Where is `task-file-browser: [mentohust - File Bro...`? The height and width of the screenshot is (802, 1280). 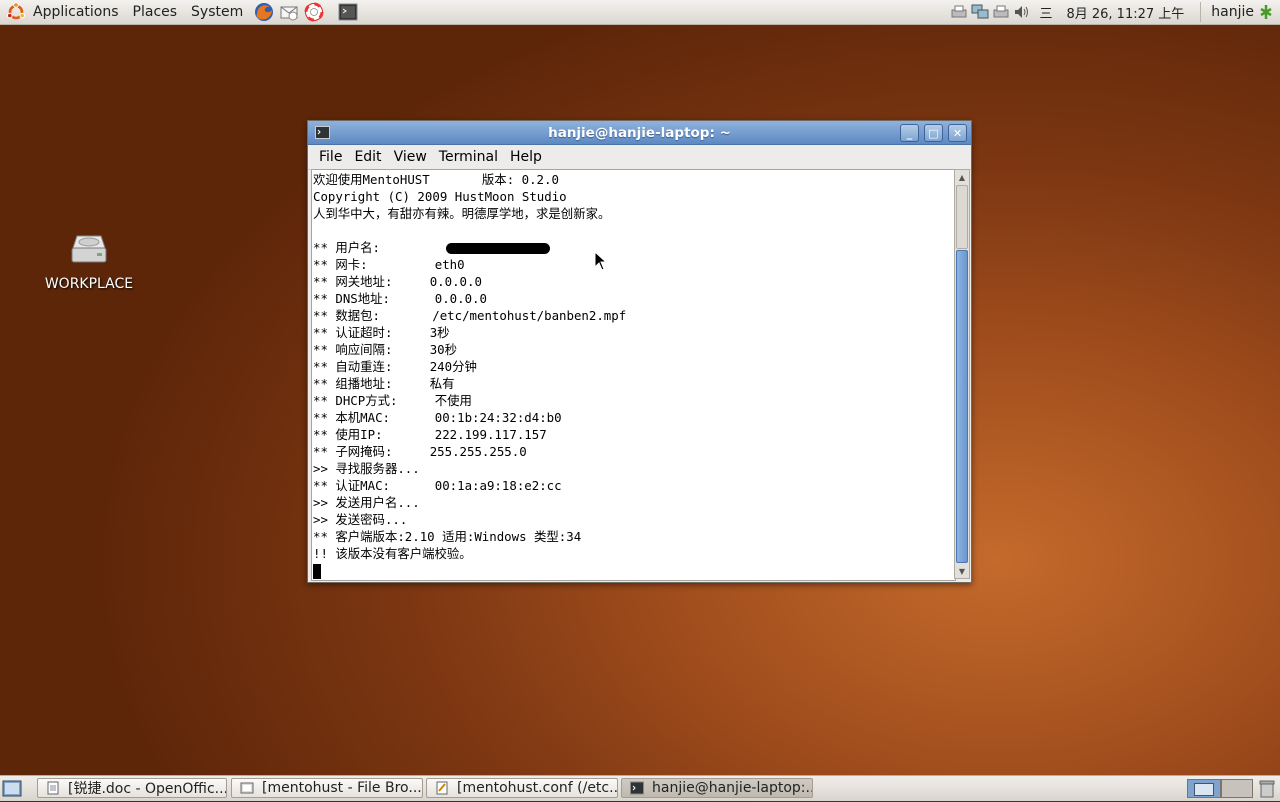
task-file-browser: [mentohust - File Bro... is located at coordinates (327, 788).